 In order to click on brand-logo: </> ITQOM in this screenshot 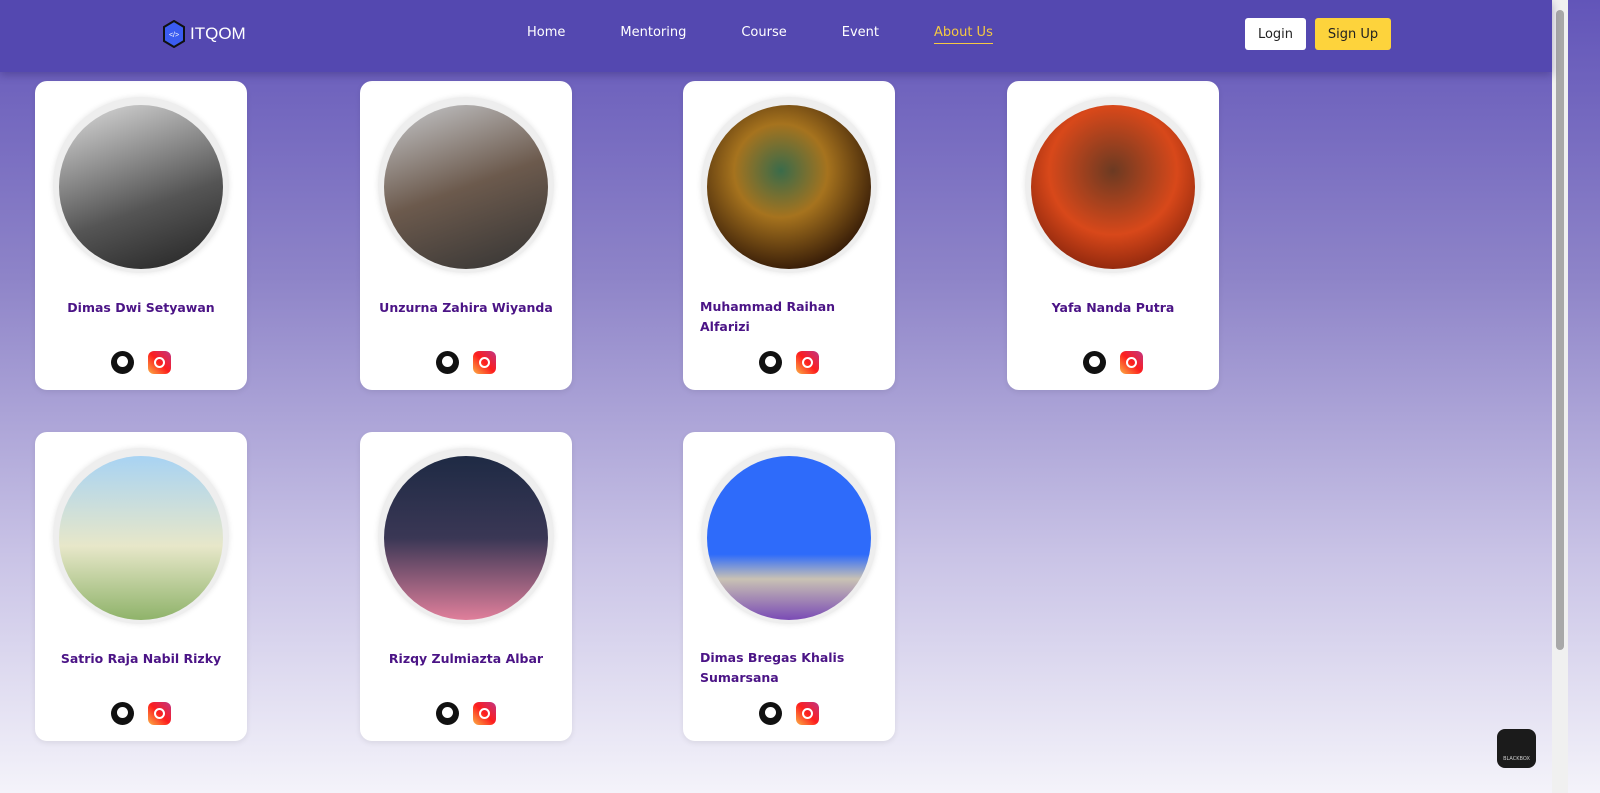, I will do `click(204, 34)`.